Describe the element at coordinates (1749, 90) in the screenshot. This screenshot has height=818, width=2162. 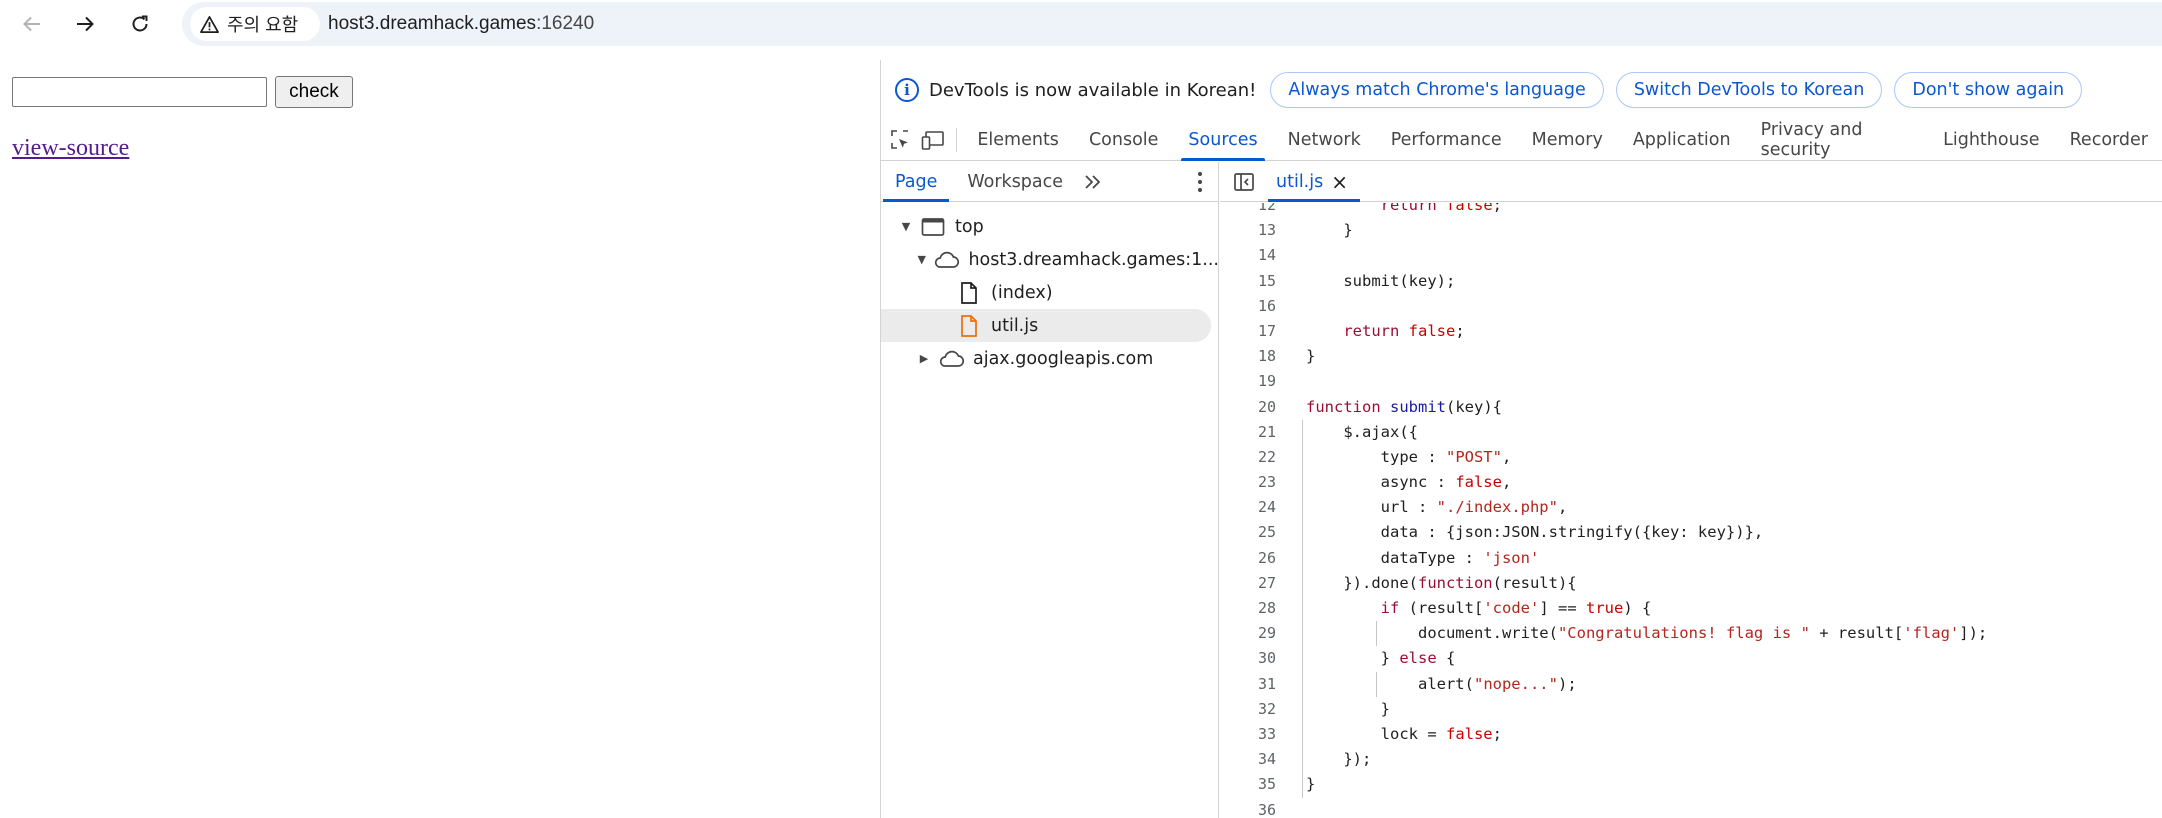
I see `switch-to-korean-button: Switch DevTools to Korean` at that location.